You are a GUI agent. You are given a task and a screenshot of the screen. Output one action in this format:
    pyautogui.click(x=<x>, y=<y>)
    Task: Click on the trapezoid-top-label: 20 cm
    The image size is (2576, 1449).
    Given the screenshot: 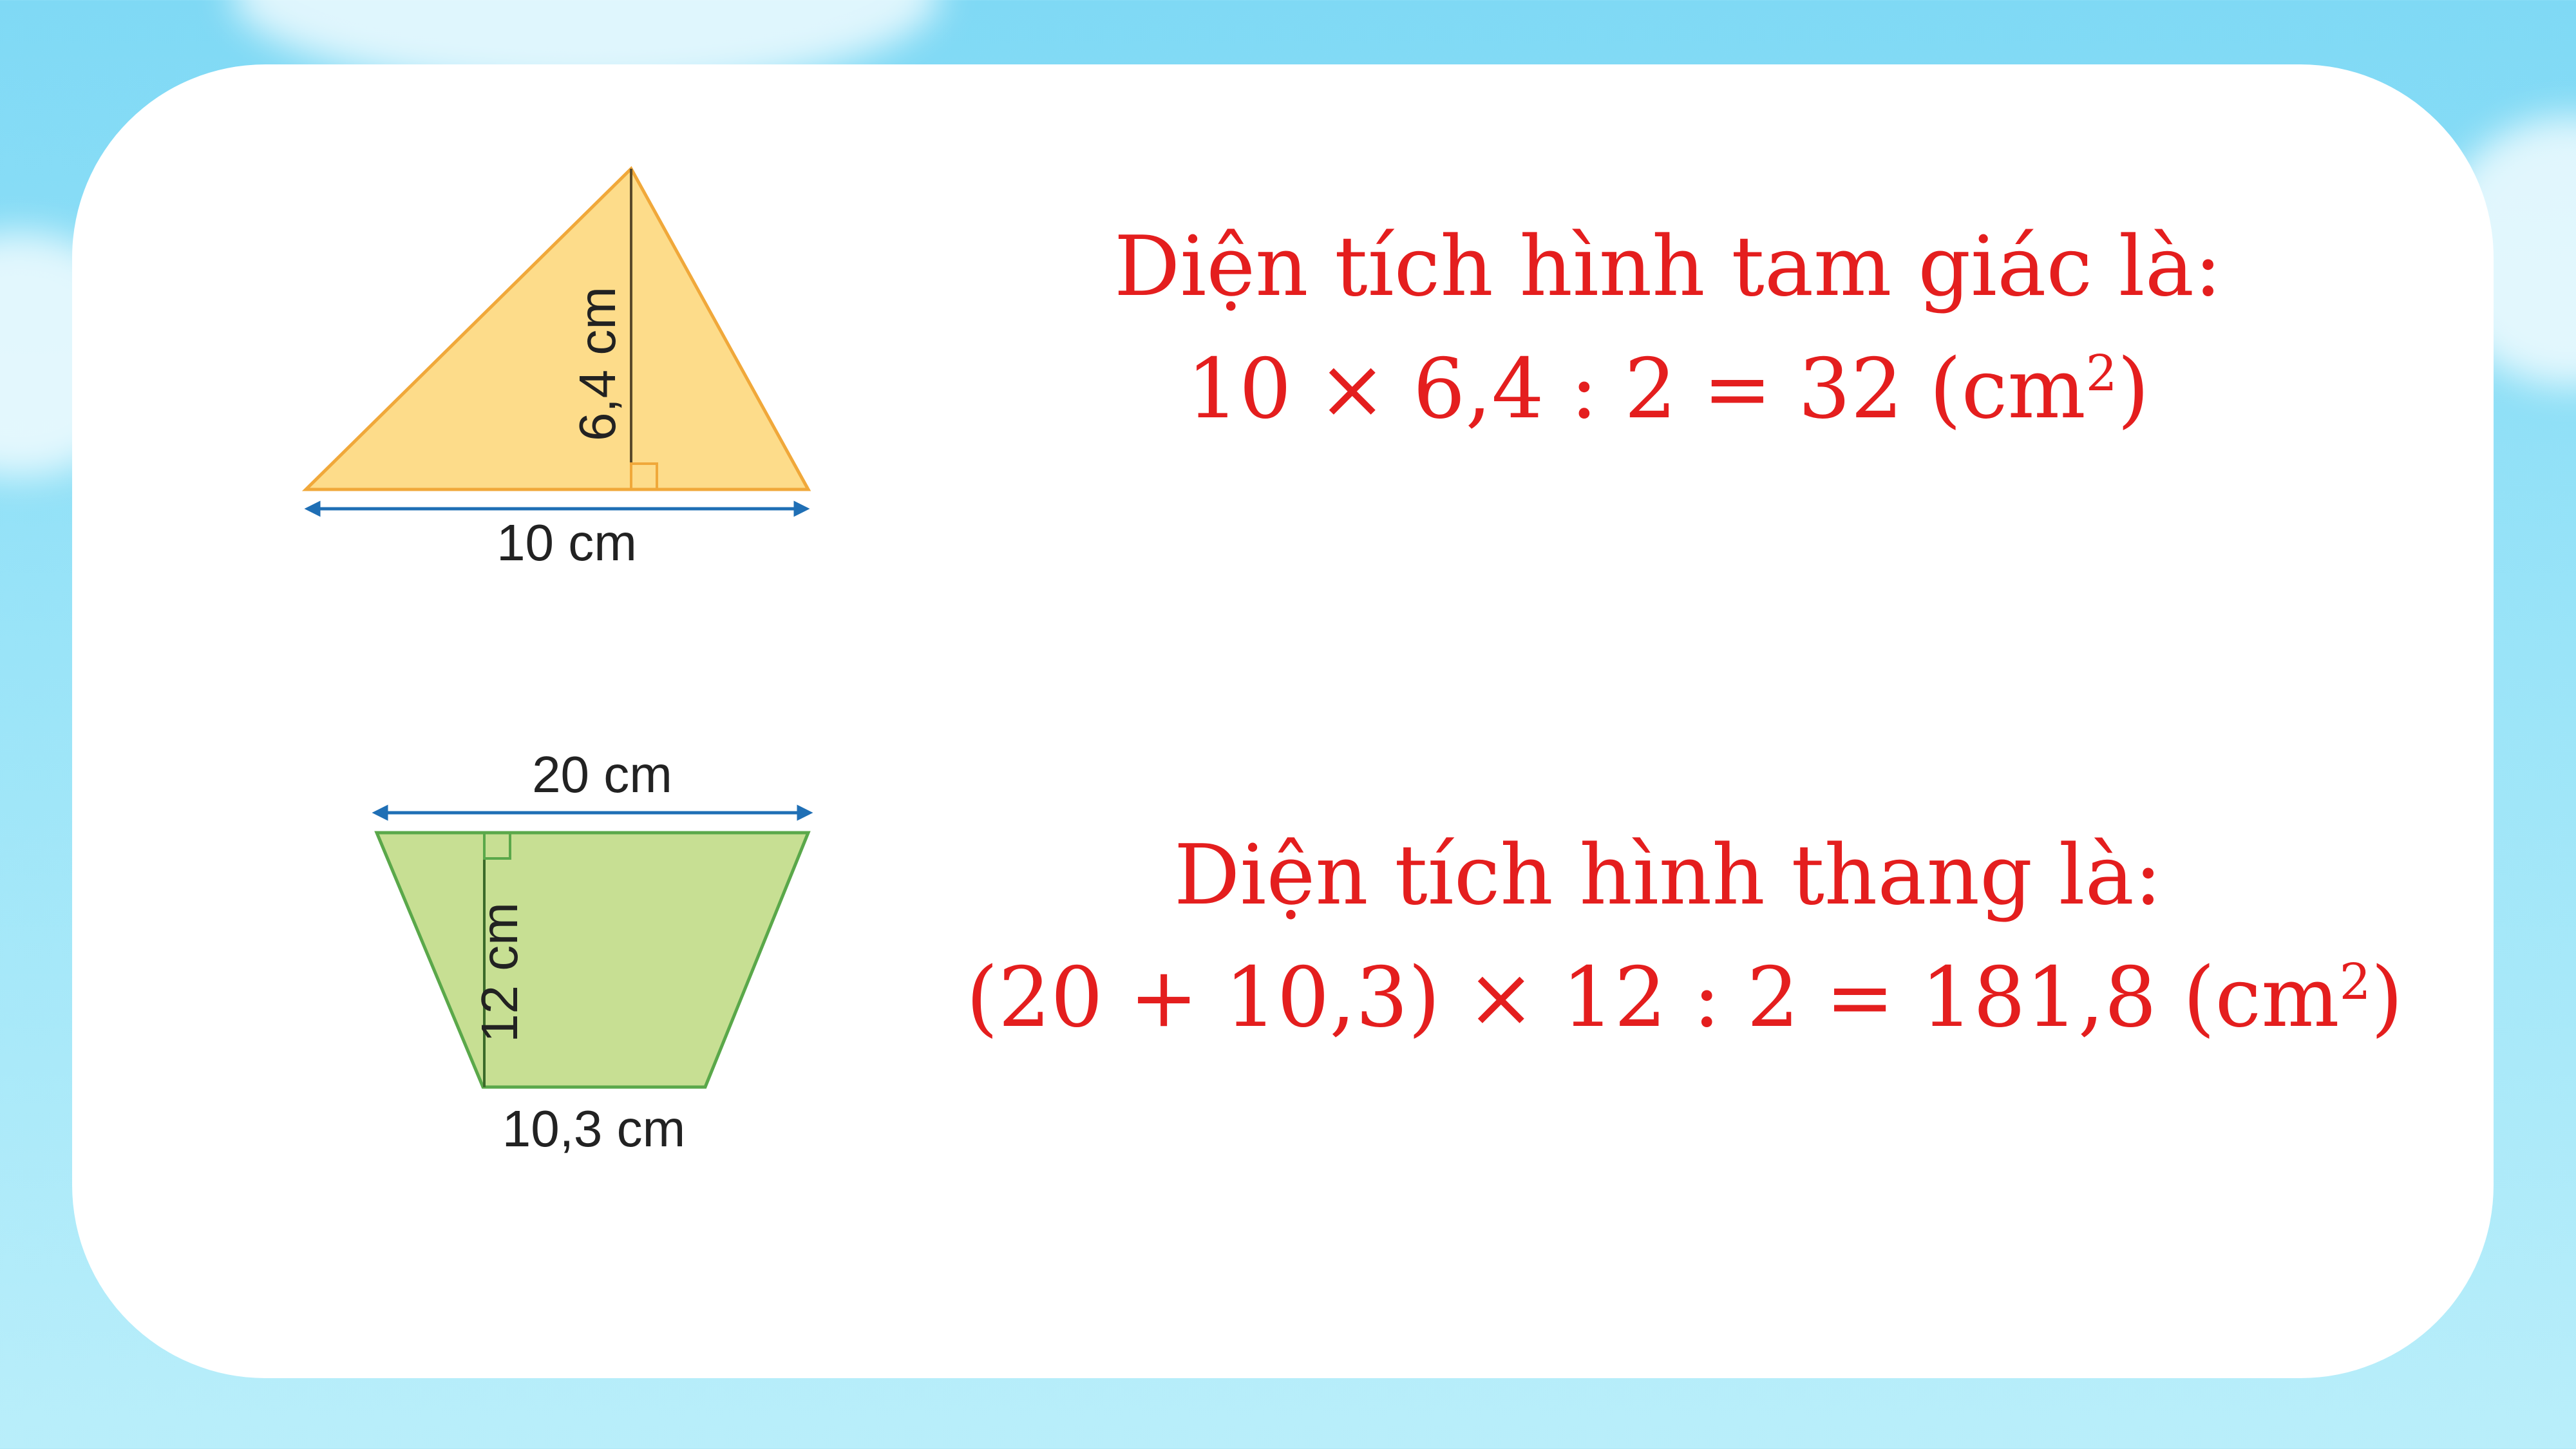 What is the action you would take?
    pyautogui.click(x=602, y=775)
    